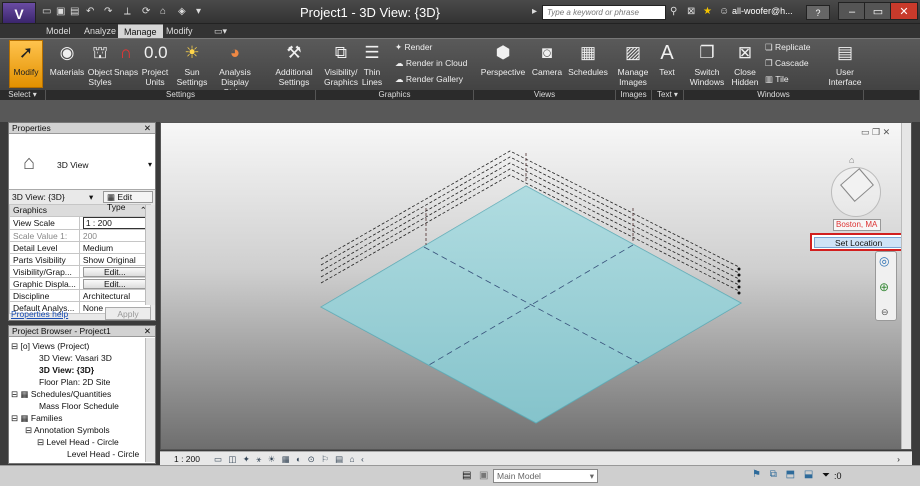 Image resolution: width=920 pixels, height=486 pixels. What do you see at coordinates (904, 11) in the screenshot?
I see `close-button: ✕` at bounding box center [904, 11].